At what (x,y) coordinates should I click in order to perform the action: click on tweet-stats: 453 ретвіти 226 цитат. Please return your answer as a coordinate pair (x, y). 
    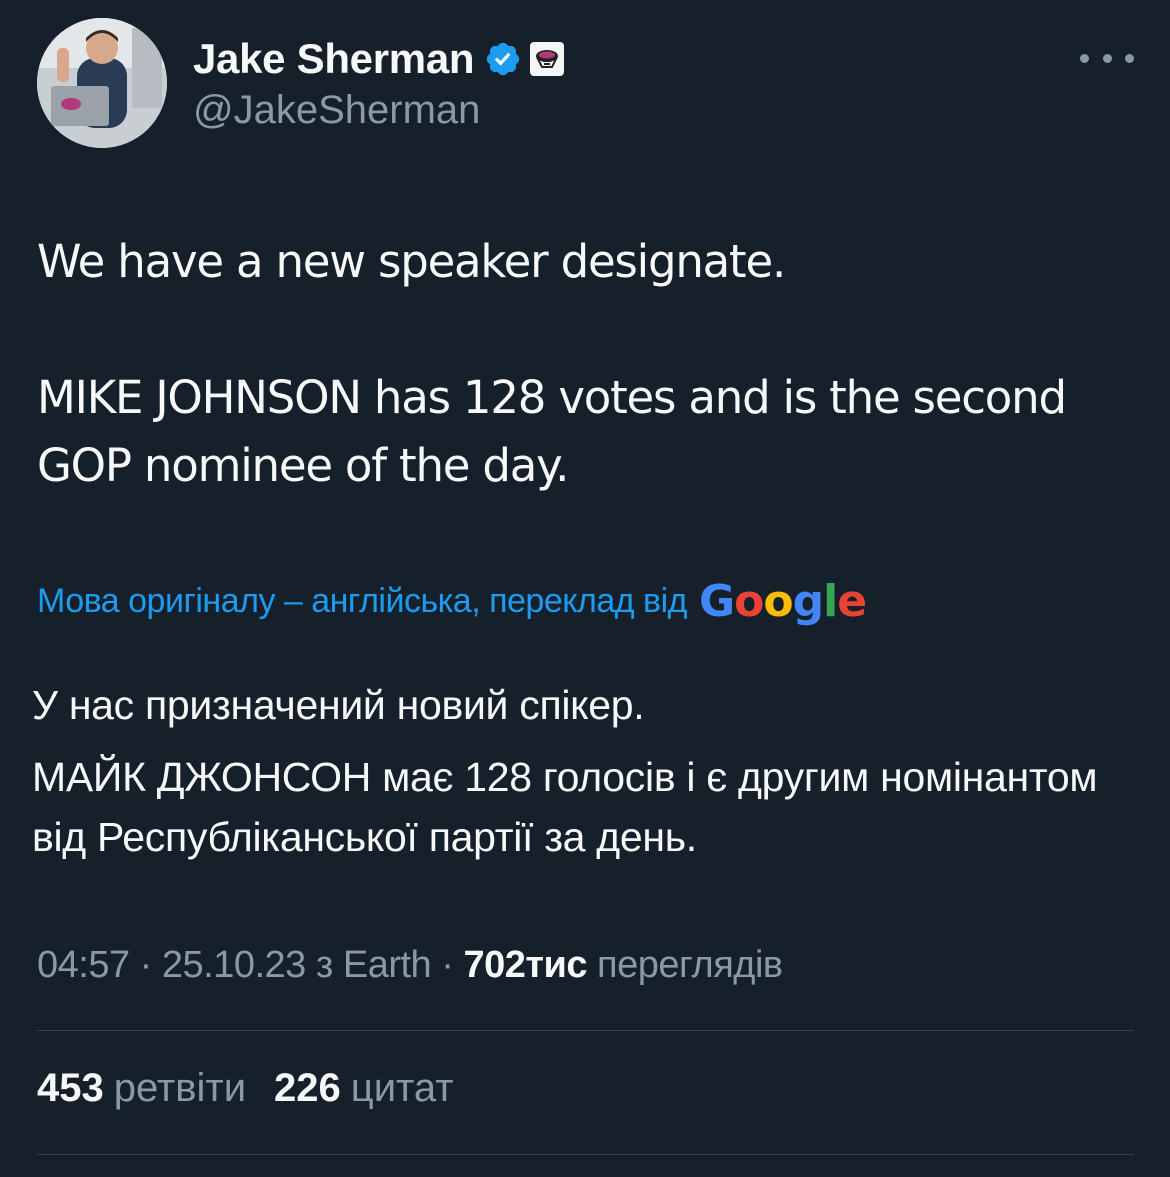
    Looking at the image, I should click on (245, 1088).